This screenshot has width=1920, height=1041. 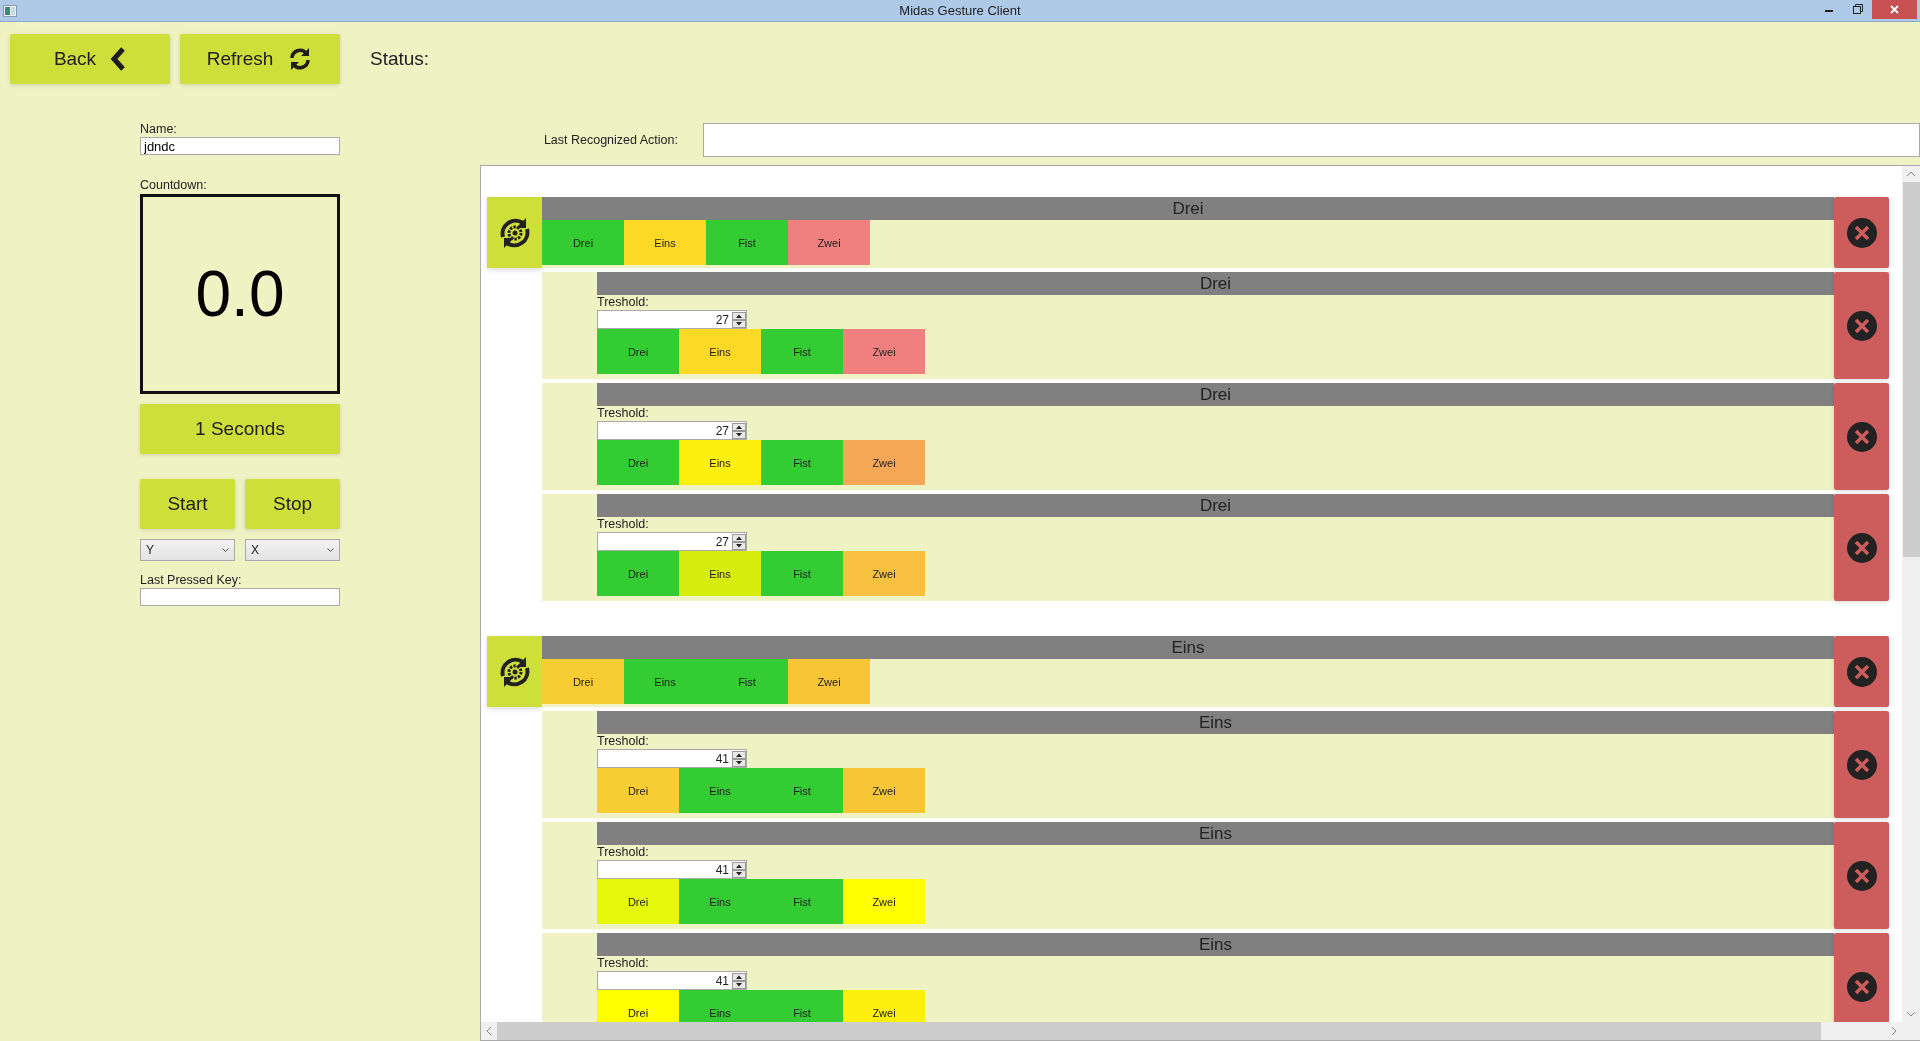 I want to click on window-title: Midas Gesture Client, so click(x=960, y=10).